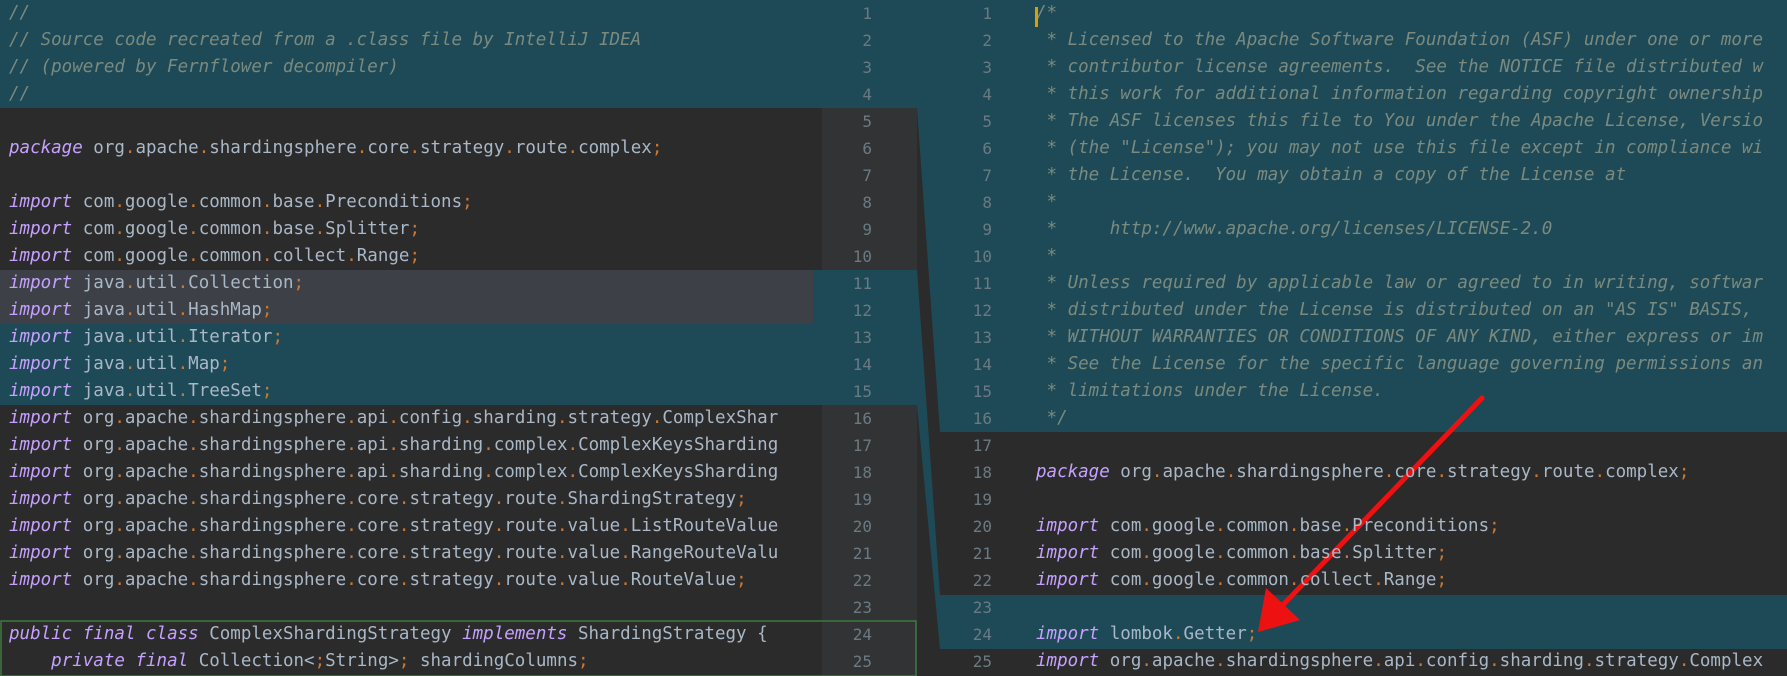 This screenshot has width=1787, height=676. I want to click on right-code-line: import com.google.common.collect.Range;, so click(1407, 580).